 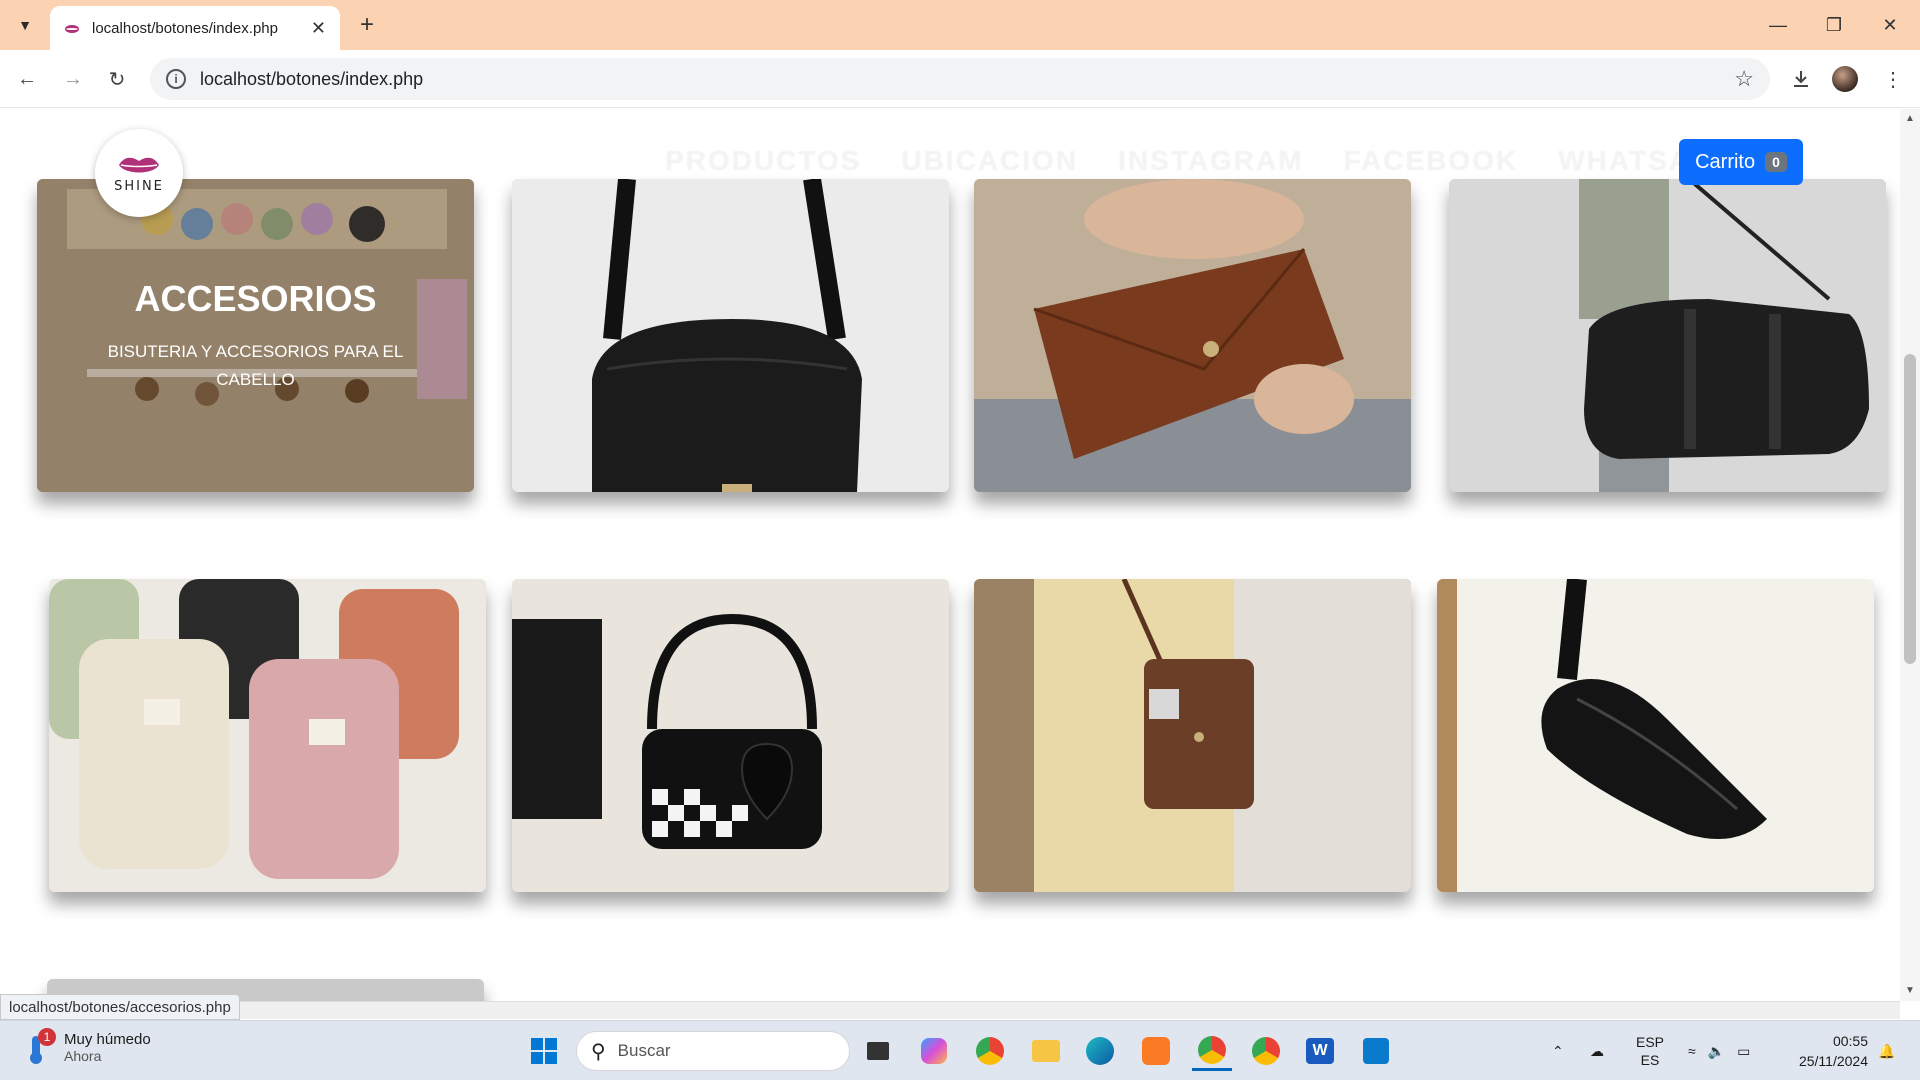 I want to click on windows-start-icon, so click(x=544, y=1051).